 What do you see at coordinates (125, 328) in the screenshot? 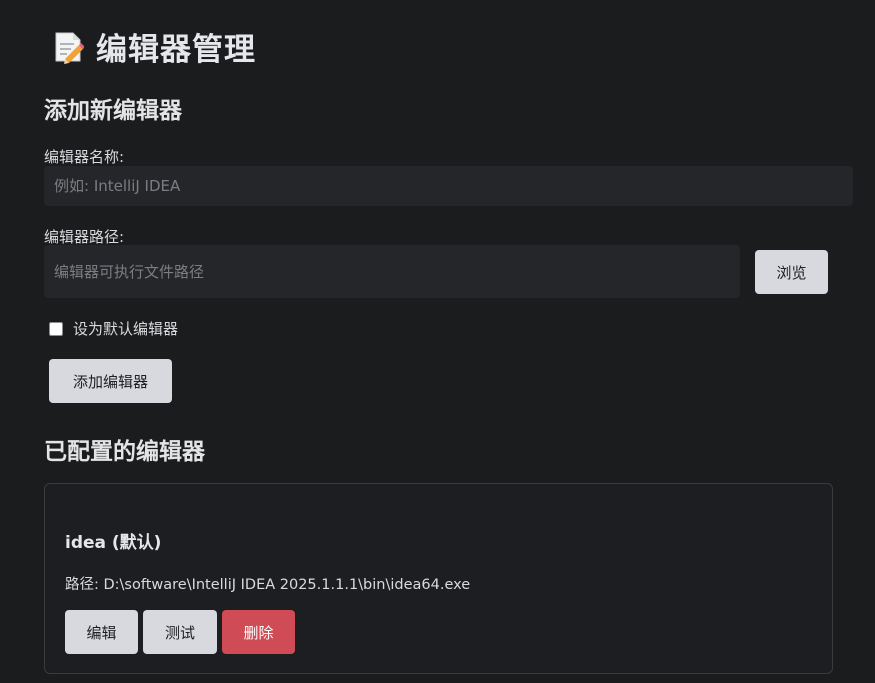
I see `default-editor-checkbox-label: 设为默认编辑器` at bounding box center [125, 328].